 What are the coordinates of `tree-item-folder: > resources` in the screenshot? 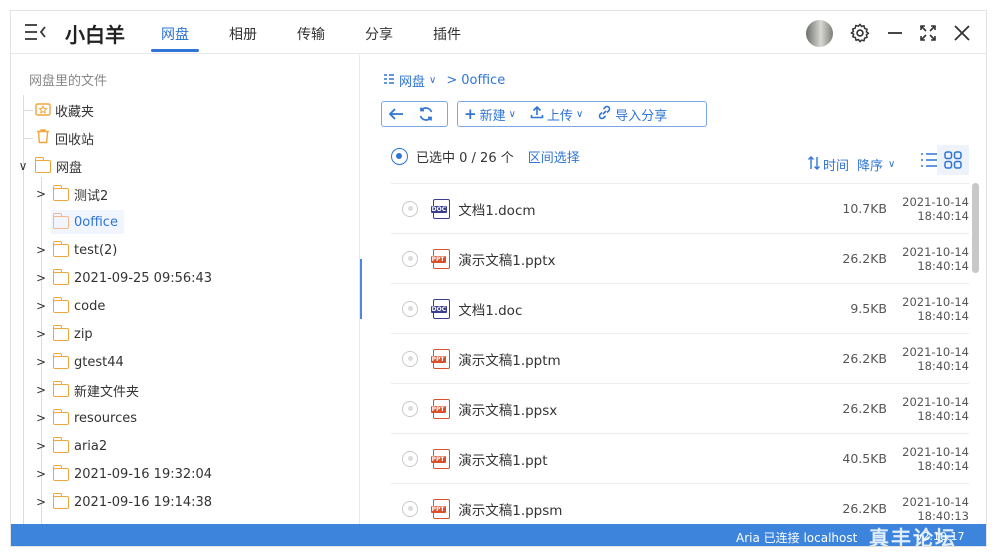 It's located at (85, 418).